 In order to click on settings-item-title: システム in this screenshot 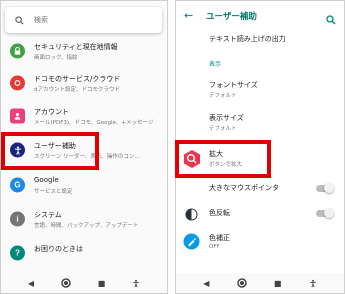, I will do `click(48, 215)`.